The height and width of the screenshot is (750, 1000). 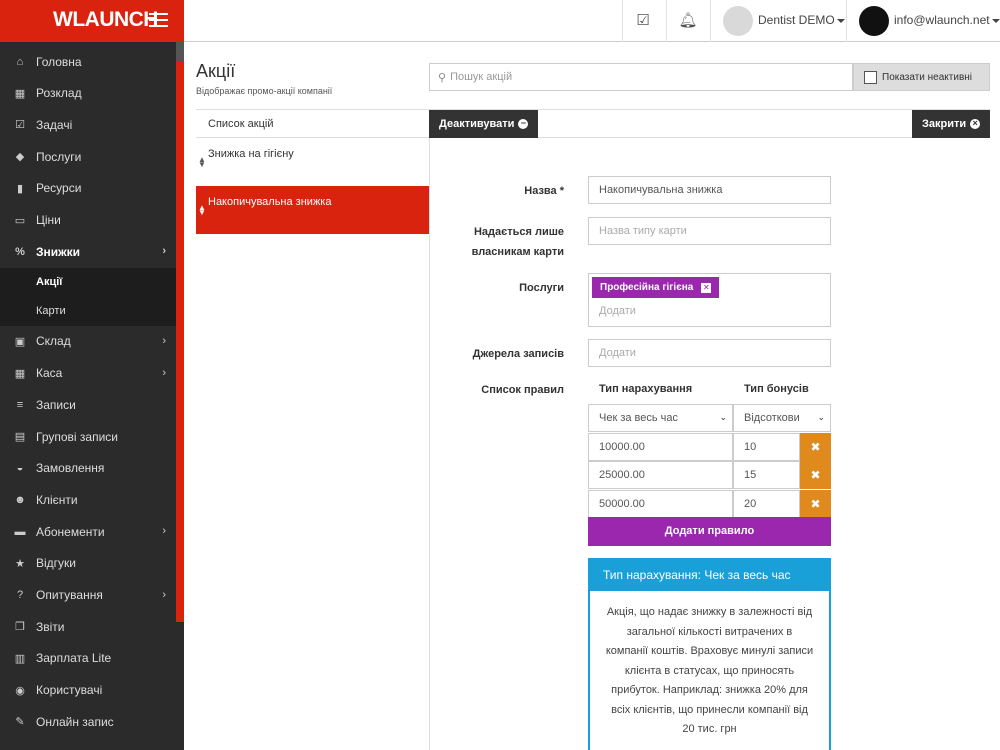 What do you see at coordinates (660, 475) in the screenshot?
I see `rule-threshold-input: 25000.00` at bounding box center [660, 475].